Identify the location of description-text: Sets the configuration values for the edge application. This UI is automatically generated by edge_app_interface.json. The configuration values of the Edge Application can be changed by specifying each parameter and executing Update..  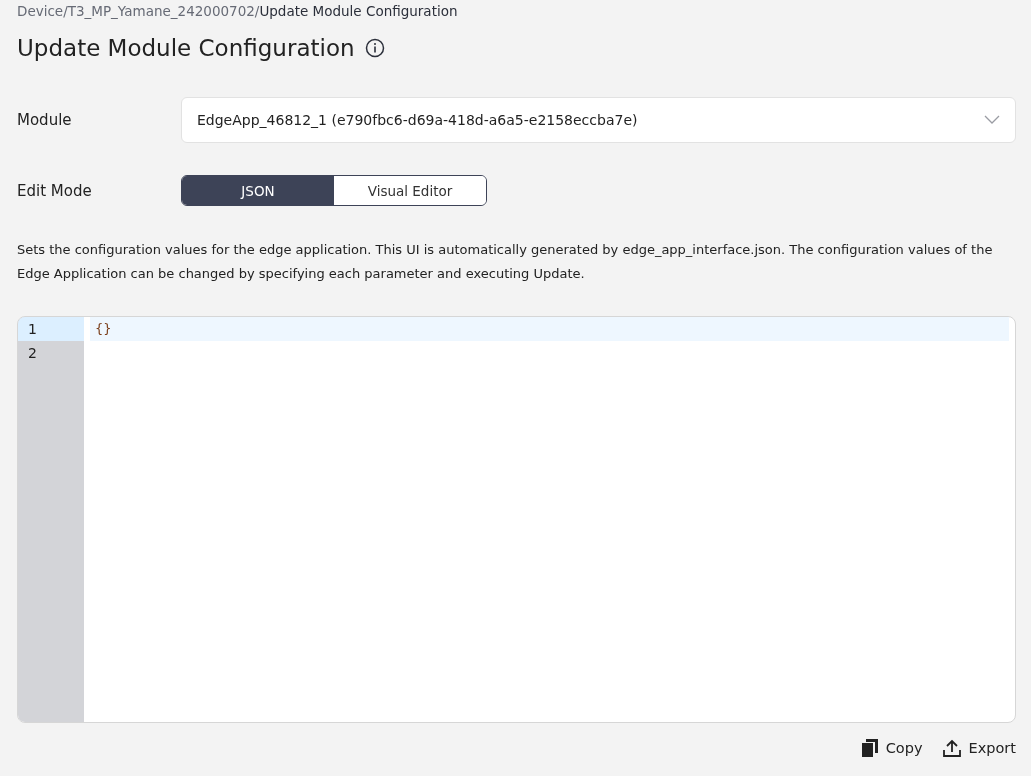
(505, 262).